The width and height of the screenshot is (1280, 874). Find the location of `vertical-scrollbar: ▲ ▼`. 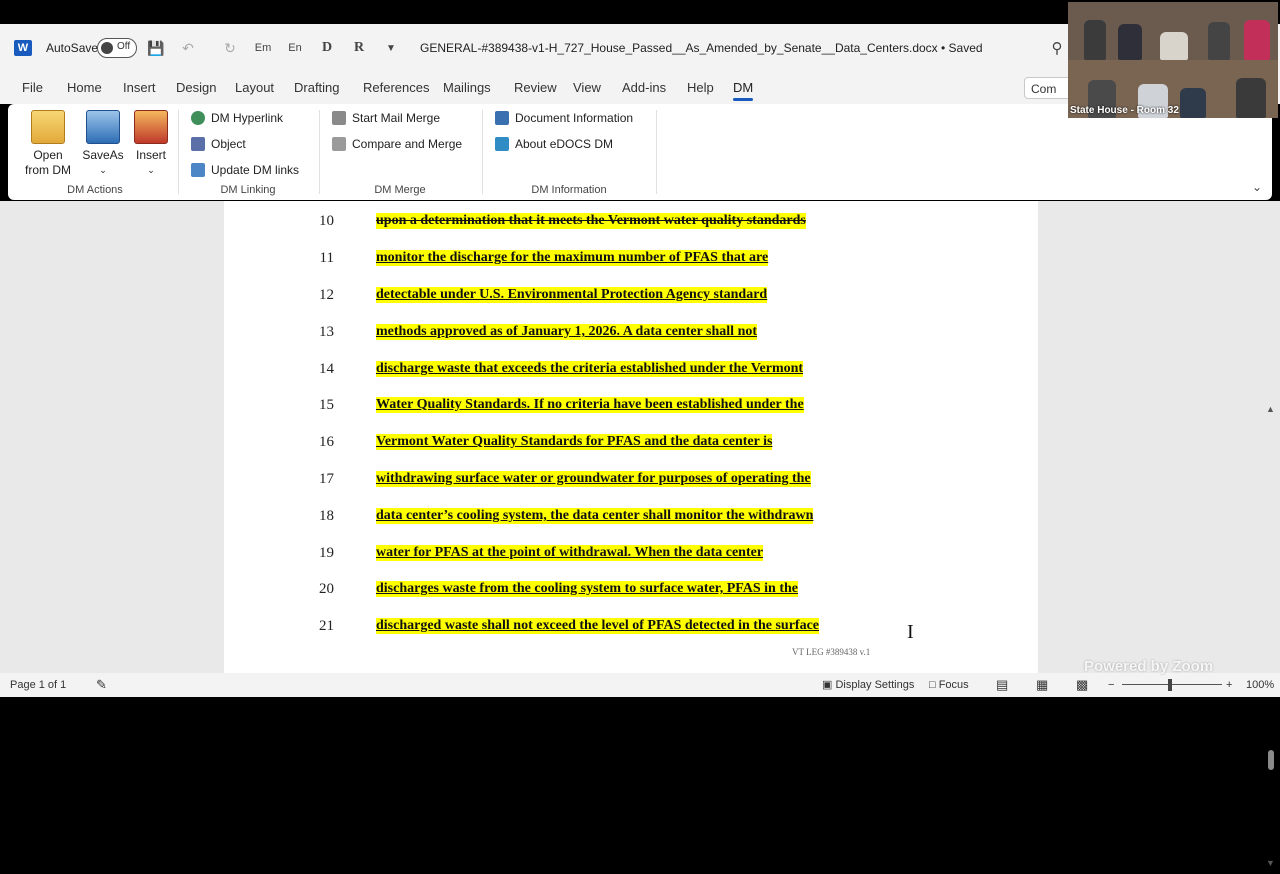

vertical-scrollbar: ▲ ▼ is located at coordinates (1271, 638).